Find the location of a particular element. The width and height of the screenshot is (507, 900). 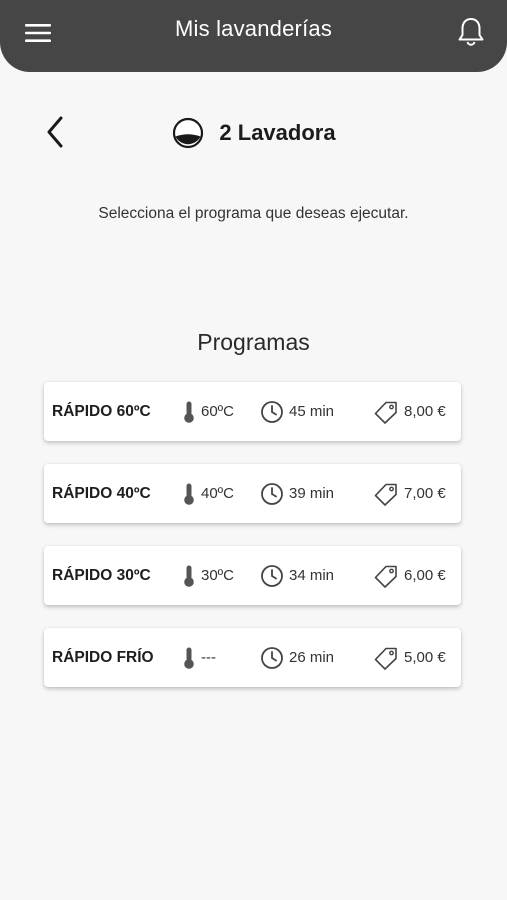

washer-drum-icon is located at coordinates (188, 133).